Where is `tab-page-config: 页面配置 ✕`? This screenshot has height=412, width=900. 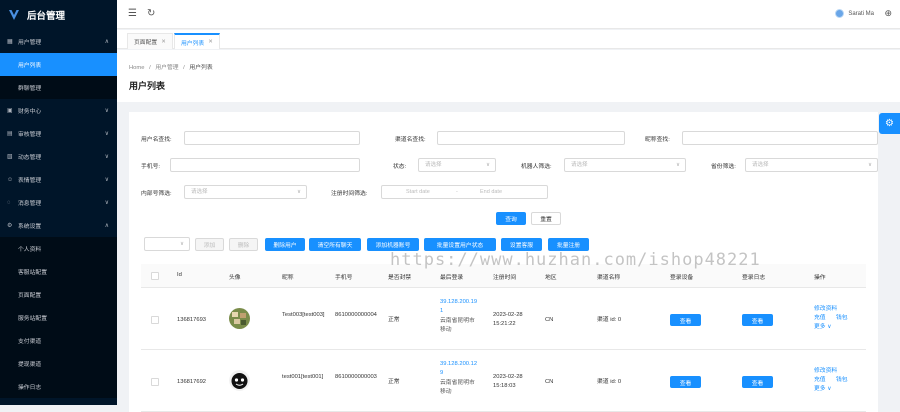 tab-page-config: 页面配置 ✕ is located at coordinates (150, 41).